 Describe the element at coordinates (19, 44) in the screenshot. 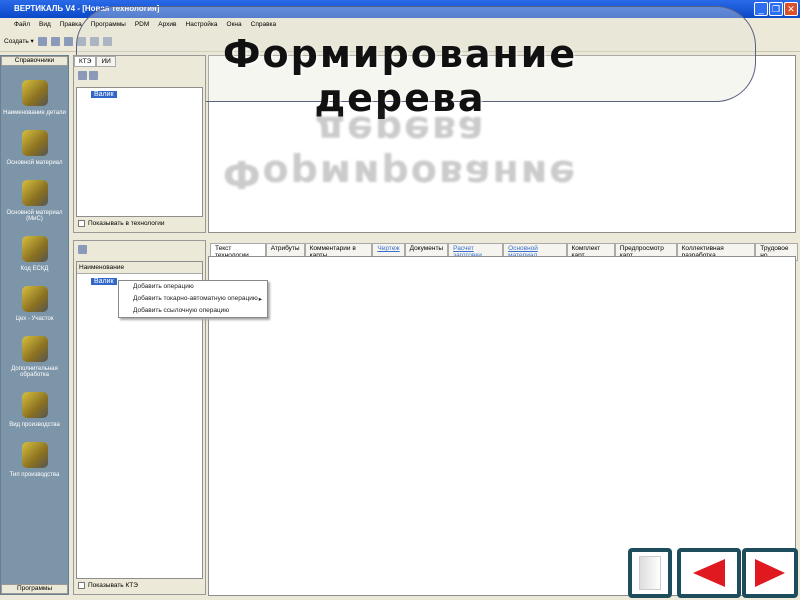

I see `create-button: Создать ▾` at that location.